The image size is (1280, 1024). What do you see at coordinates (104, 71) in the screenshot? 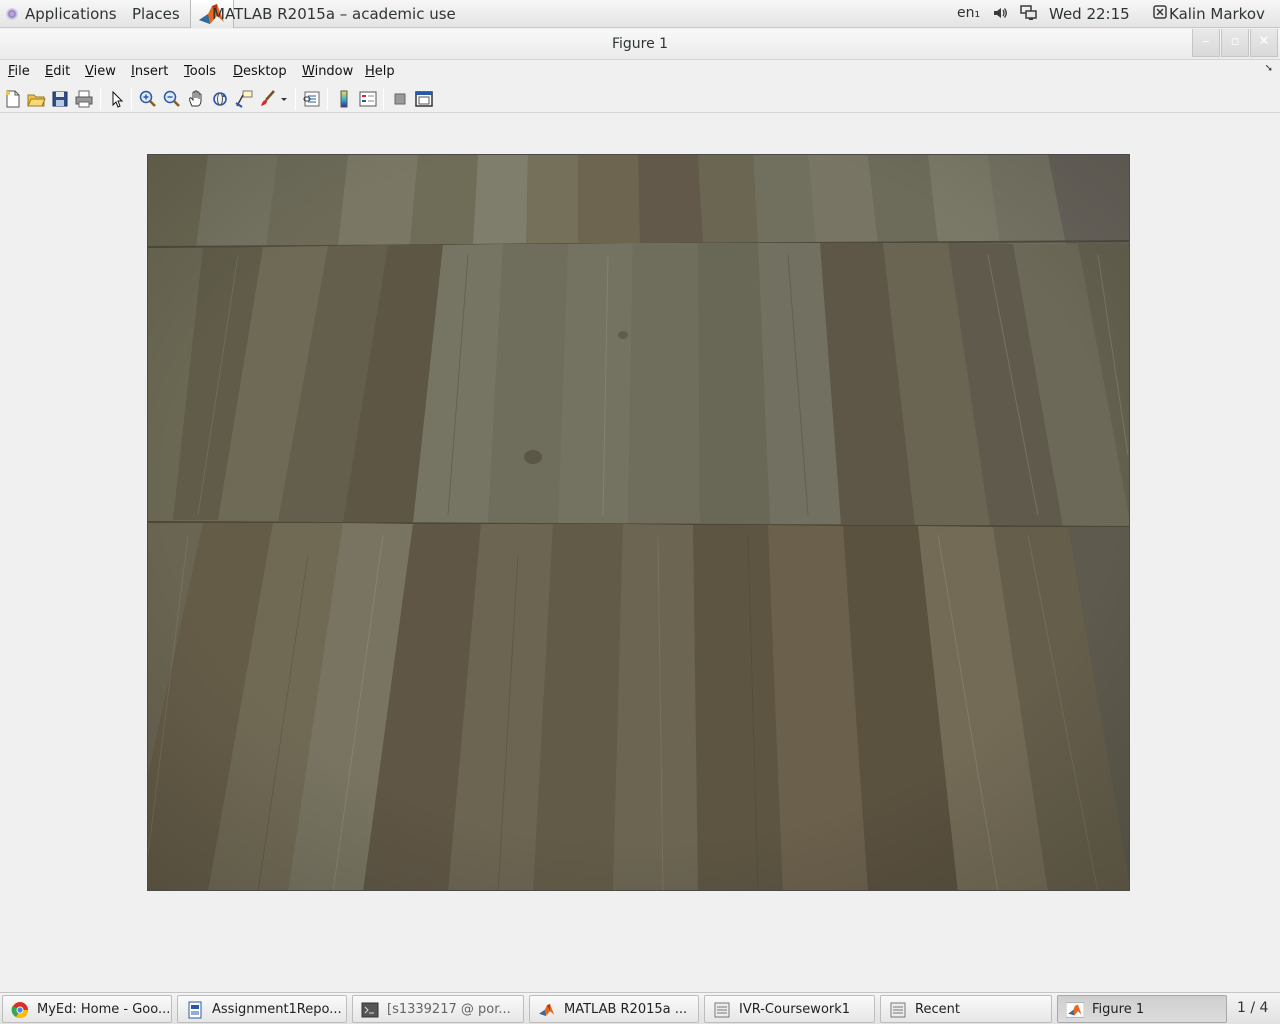
I see `menu-label-rest: iew` at bounding box center [104, 71].